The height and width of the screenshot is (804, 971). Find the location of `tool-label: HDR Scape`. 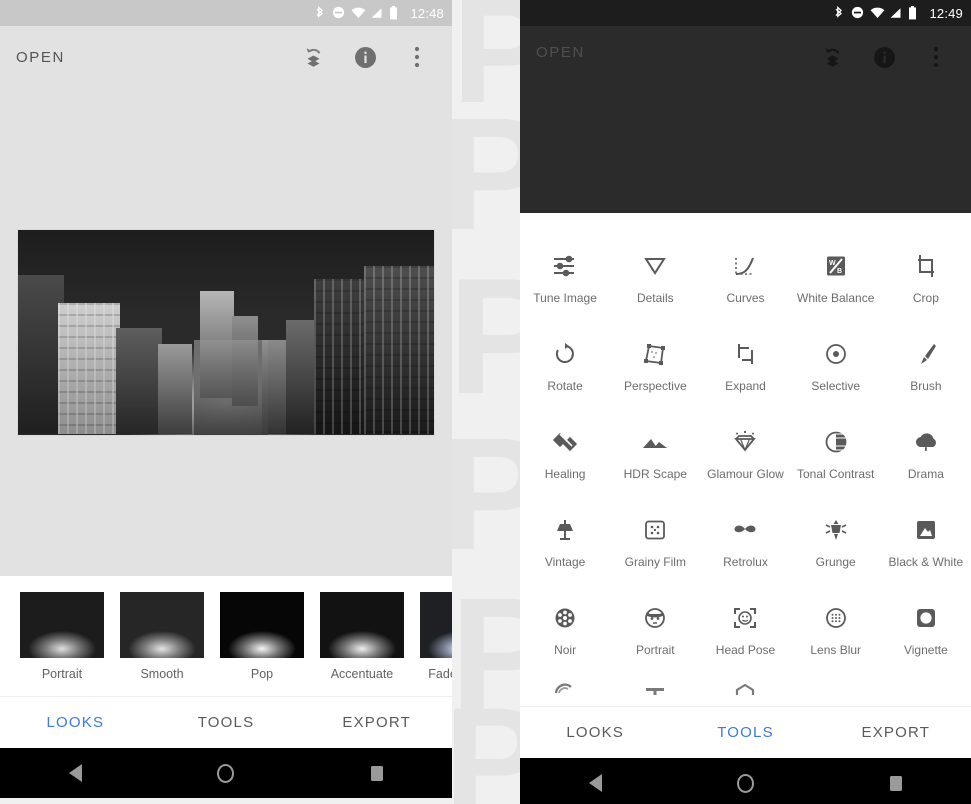

tool-label: HDR Scape is located at coordinates (655, 474).